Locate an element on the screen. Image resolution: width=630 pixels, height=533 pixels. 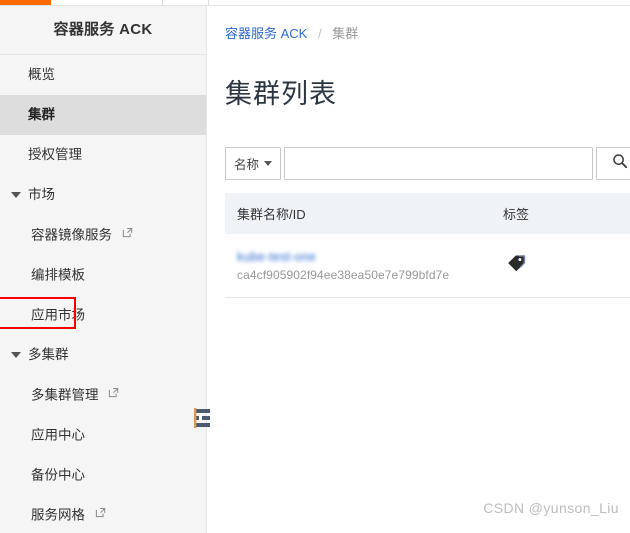
sidebar-group-marketplace: 市场 is located at coordinates (103, 195).